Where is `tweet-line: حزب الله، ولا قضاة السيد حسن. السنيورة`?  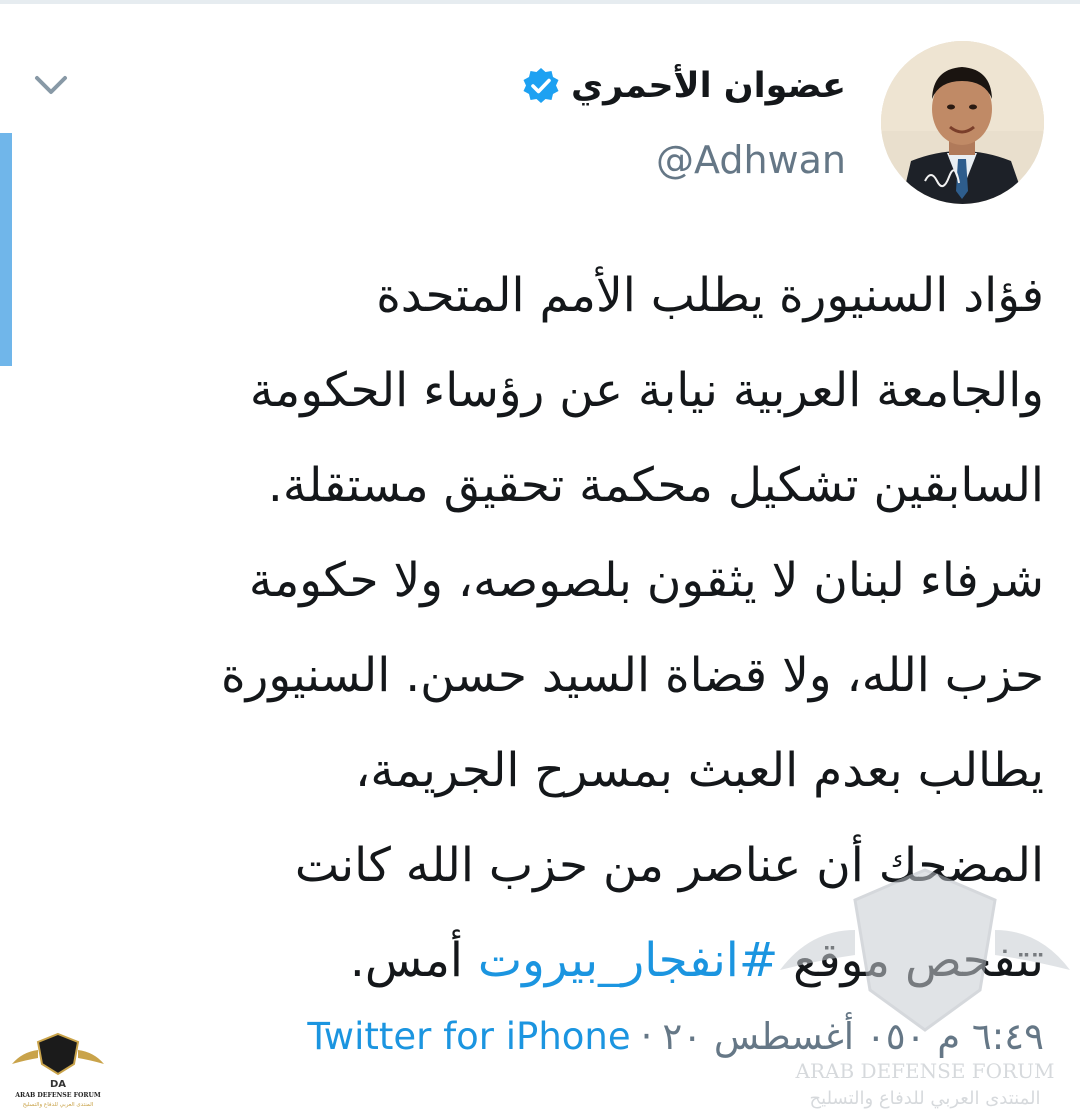 tweet-line: حزب الله، ولا قضاة السيد حسن. السنيورة is located at coordinates (632, 675).